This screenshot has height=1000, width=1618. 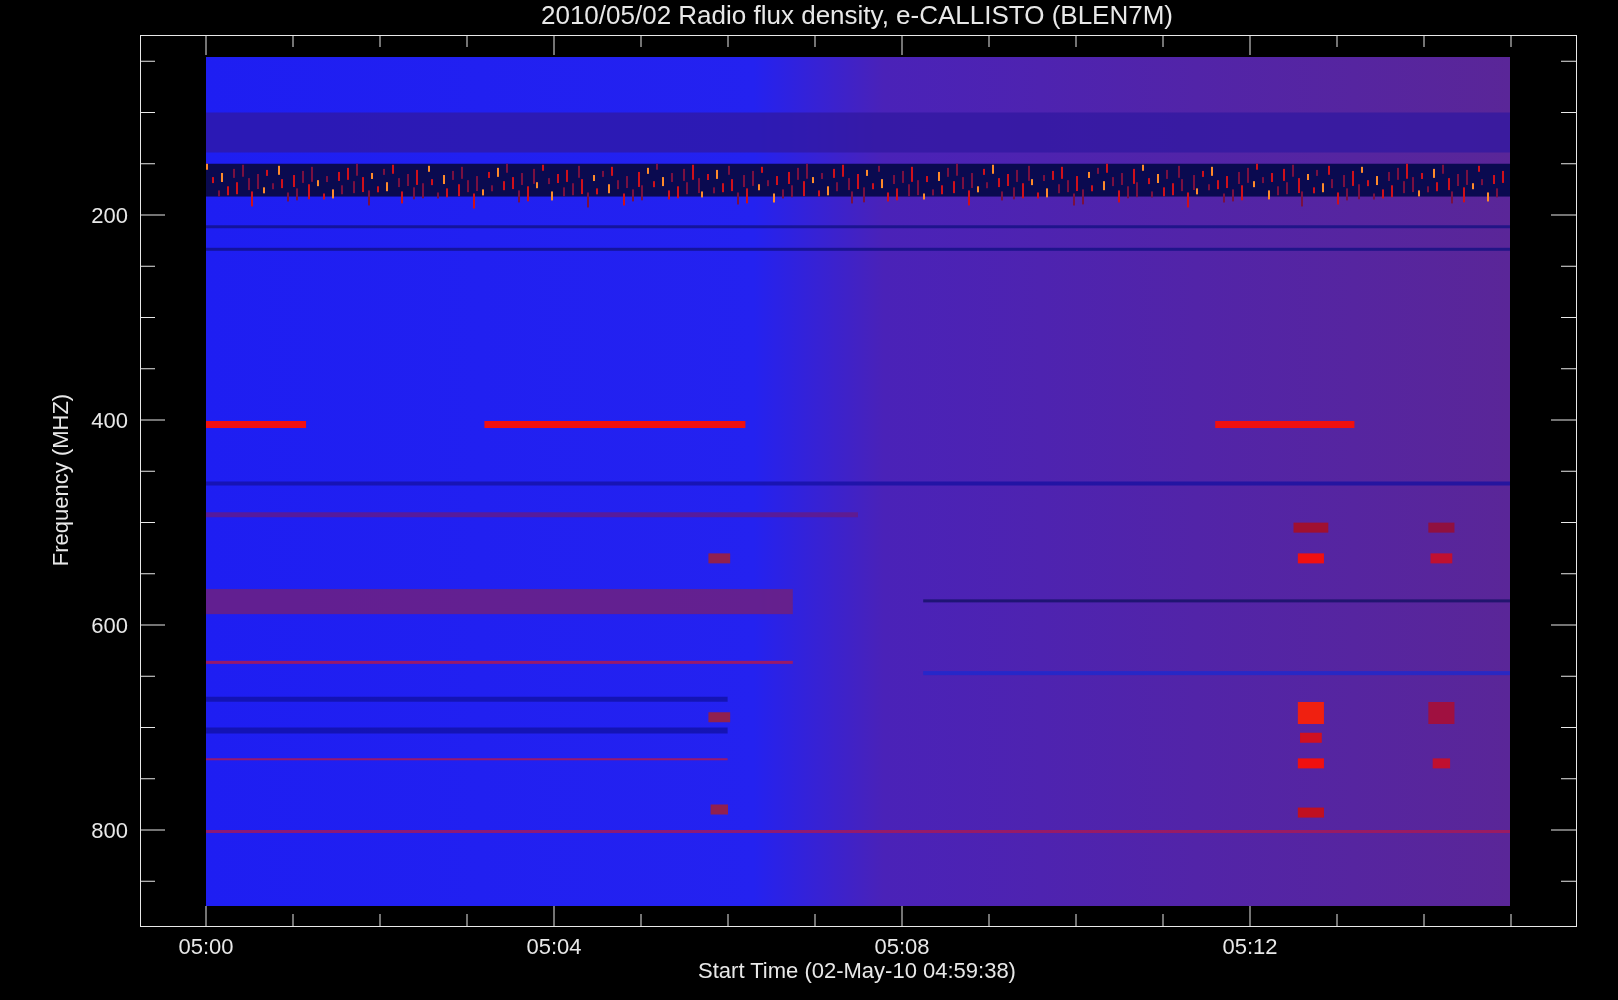 I want to click on x-tick-label: 05:12, so click(x=1250, y=946).